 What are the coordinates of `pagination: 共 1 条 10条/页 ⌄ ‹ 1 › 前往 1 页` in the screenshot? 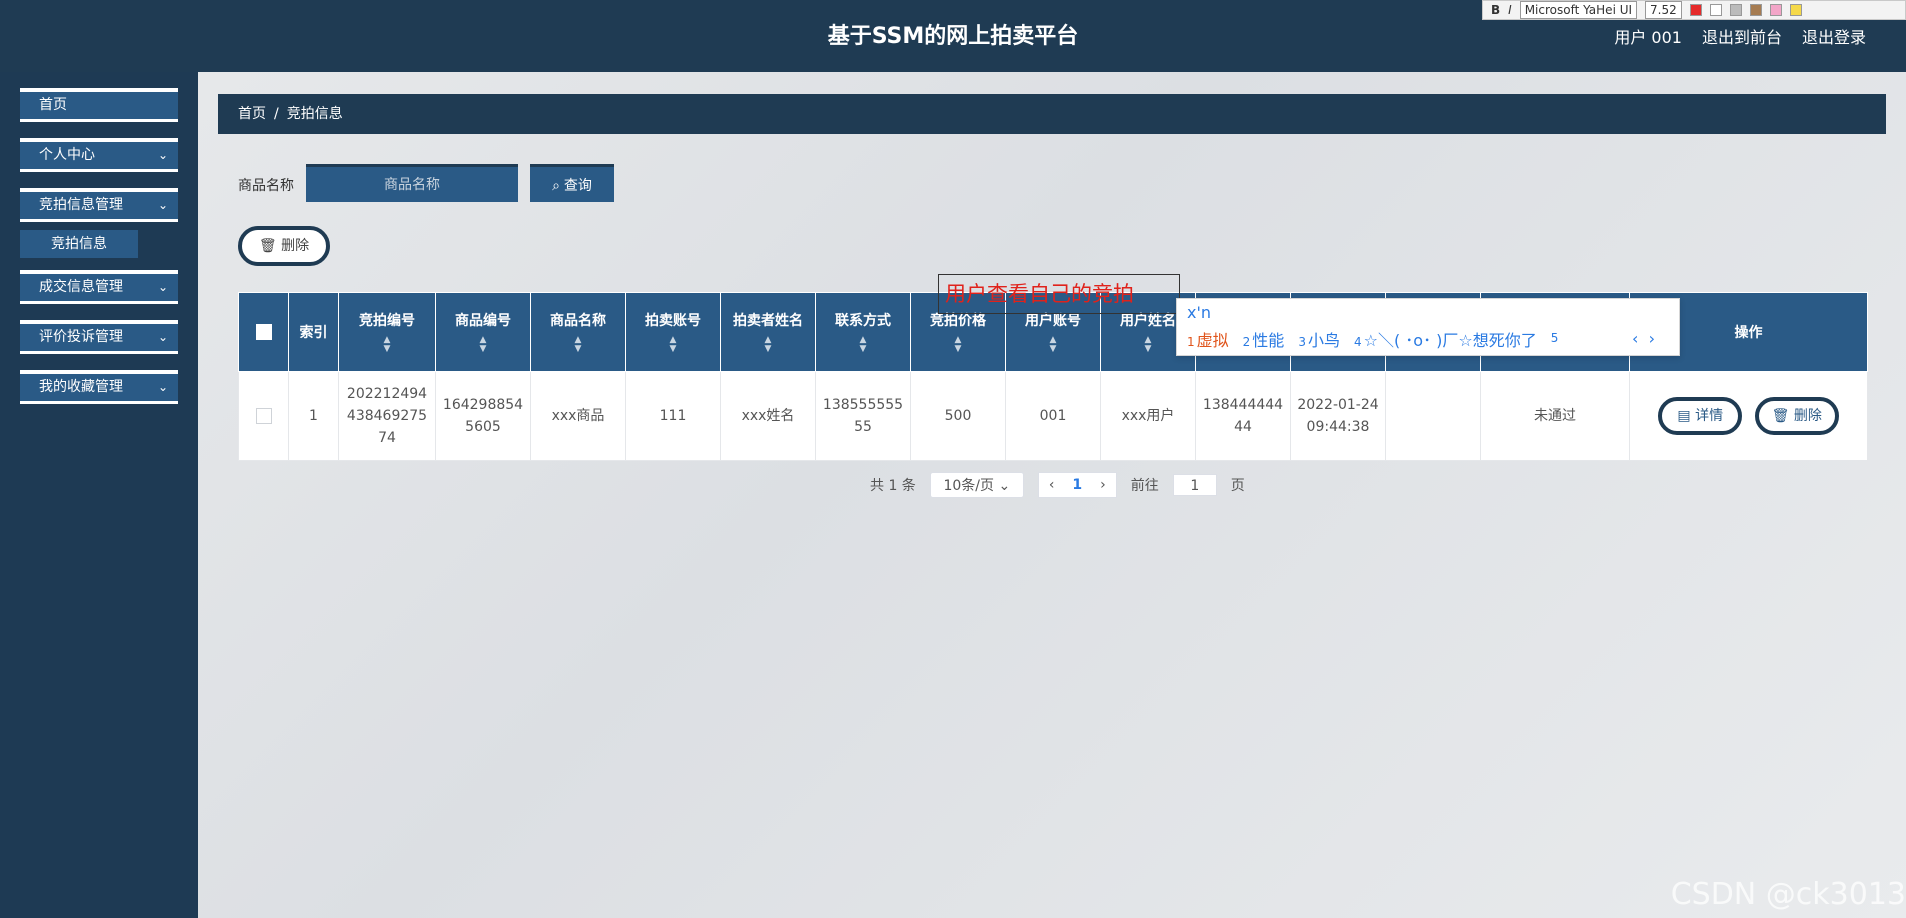 It's located at (1057, 485).